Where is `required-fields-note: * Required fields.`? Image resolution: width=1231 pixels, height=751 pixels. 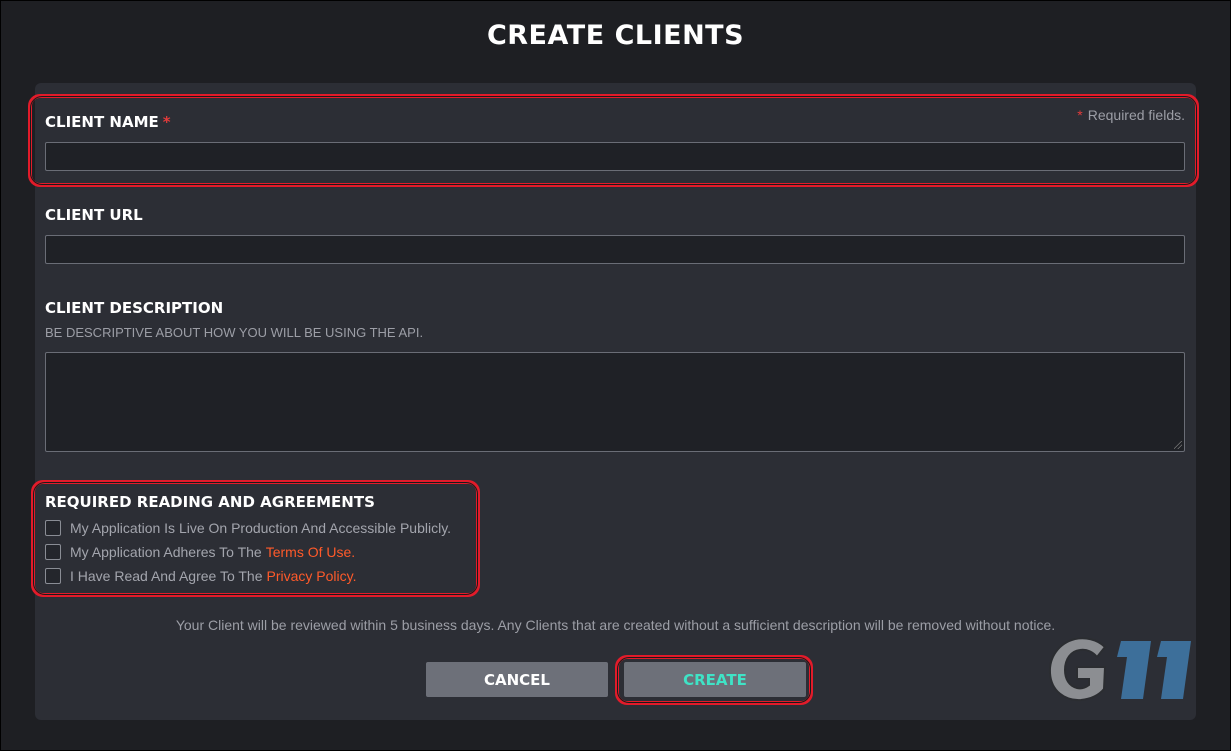
required-fields-note: * Required fields. is located at coordinates (1131, 115).